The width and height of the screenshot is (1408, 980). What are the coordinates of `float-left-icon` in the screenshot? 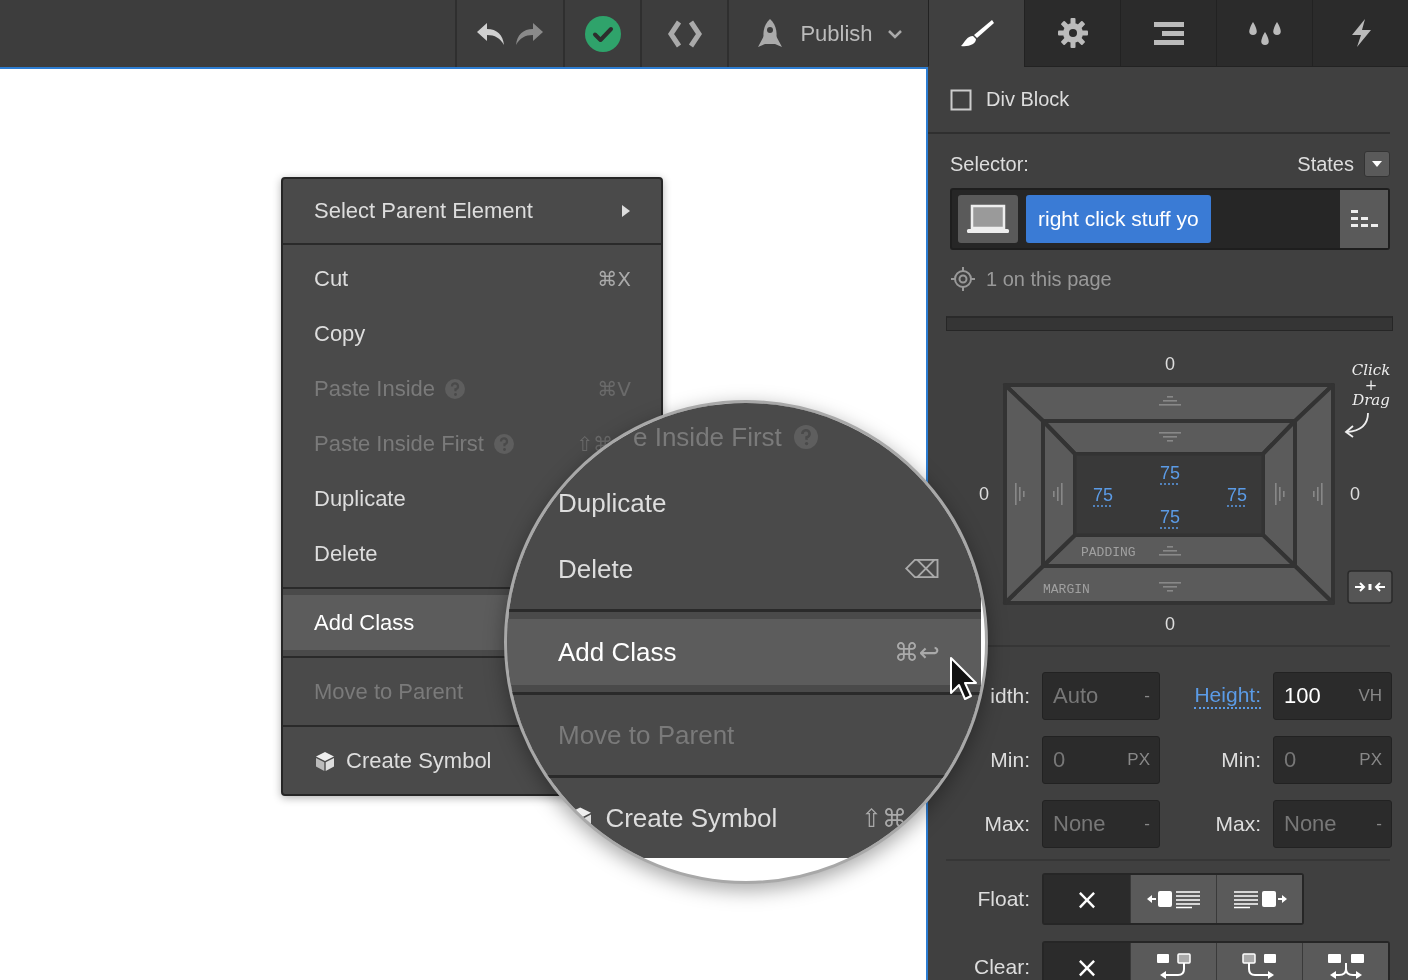 It's located at (1173, 899).